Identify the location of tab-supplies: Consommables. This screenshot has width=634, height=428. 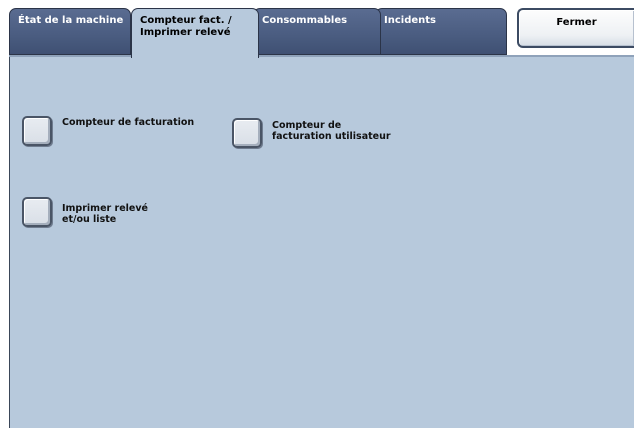
(317, 31).